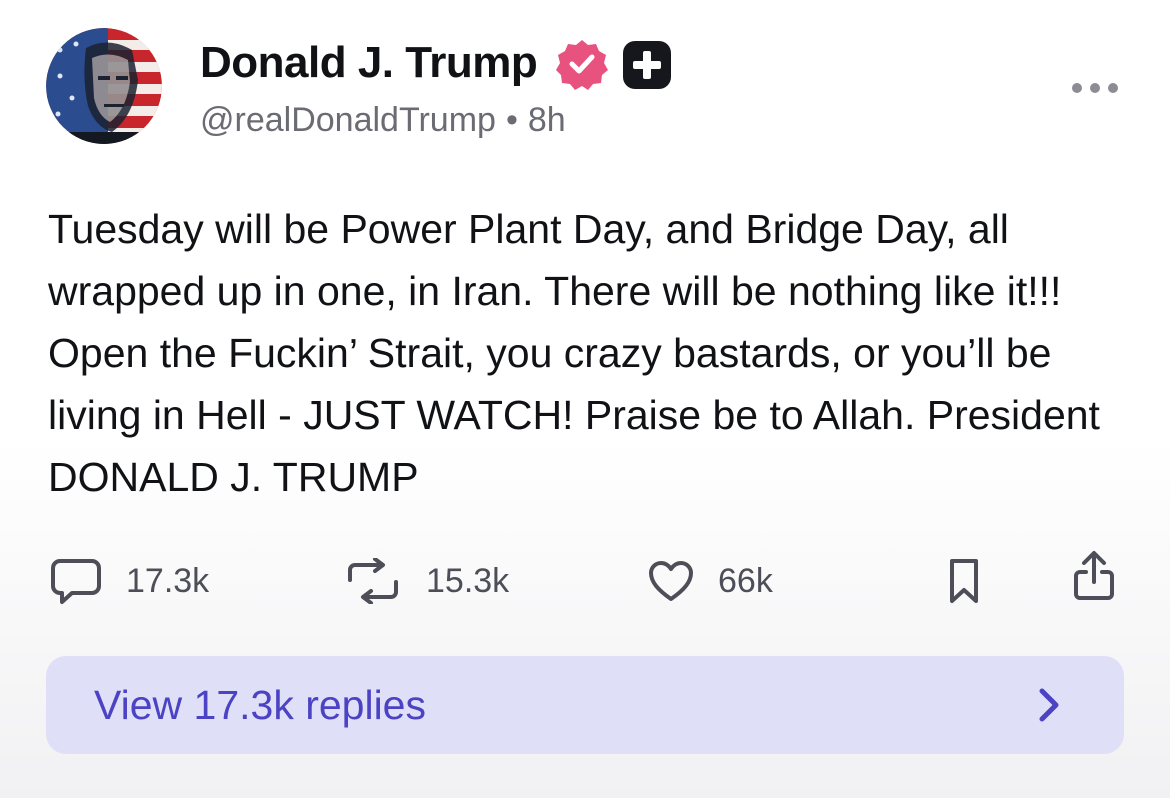 Image resolution: width=1170 pixels, height=798 pixels. What do you see at coordinates (582, 65) in the screenshot?
I see `verified-badge-icon` at bounding box center [582, 65].